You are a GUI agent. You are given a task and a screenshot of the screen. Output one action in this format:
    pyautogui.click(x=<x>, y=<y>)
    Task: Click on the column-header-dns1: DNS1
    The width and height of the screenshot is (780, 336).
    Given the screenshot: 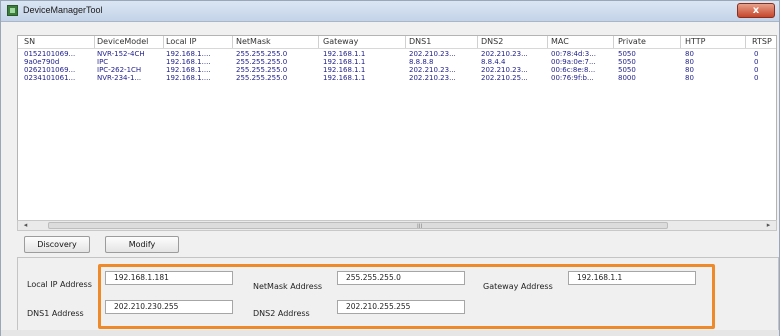 What is the action you would take?
    pyautogui.click(x=443, y=41)
    